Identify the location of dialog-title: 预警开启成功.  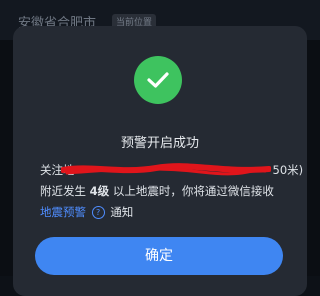
(159, 143).